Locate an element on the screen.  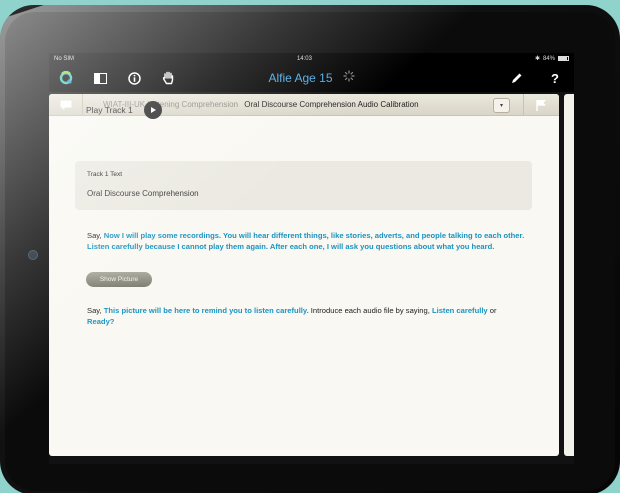
item-dropdown-button: ▾ is located at coordinates (501, 105).